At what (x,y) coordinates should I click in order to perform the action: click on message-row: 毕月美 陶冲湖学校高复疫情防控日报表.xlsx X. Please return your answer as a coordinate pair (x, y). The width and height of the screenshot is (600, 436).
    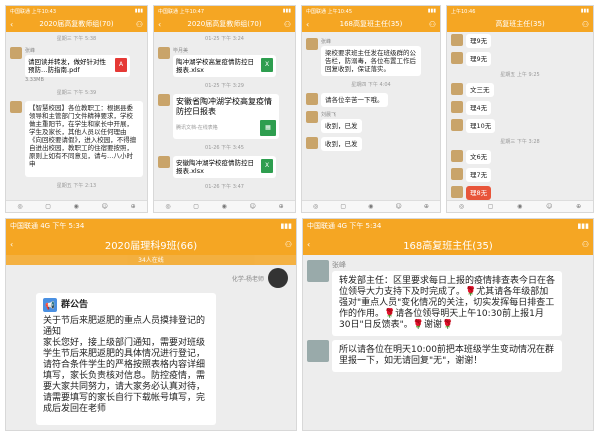
    Looking at the image, I should click on (224, 62).